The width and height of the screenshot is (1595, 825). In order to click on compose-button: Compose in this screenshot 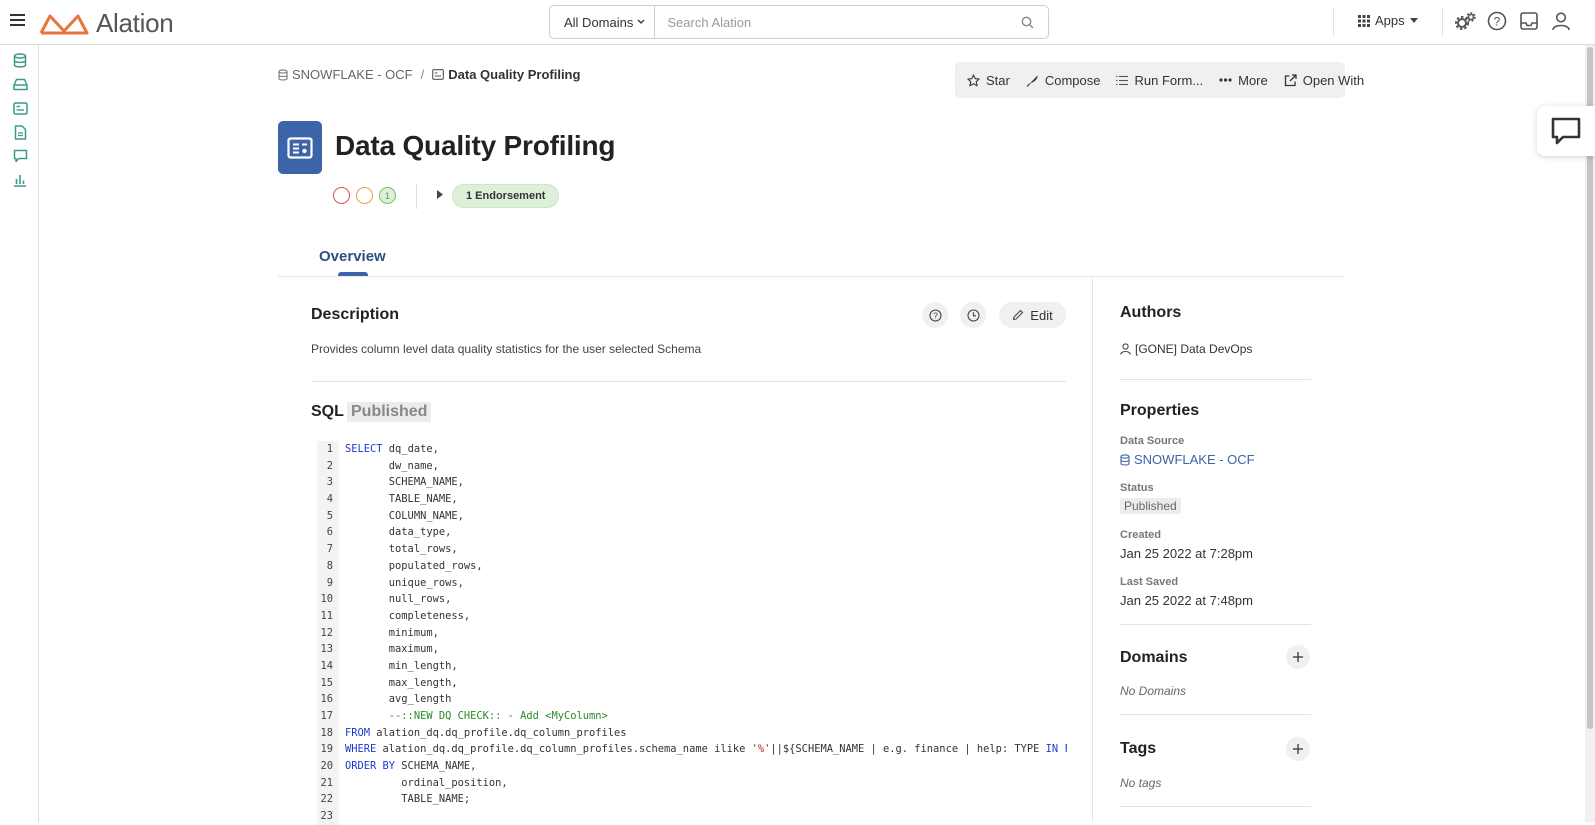, I will do `click(1063, 80)`.